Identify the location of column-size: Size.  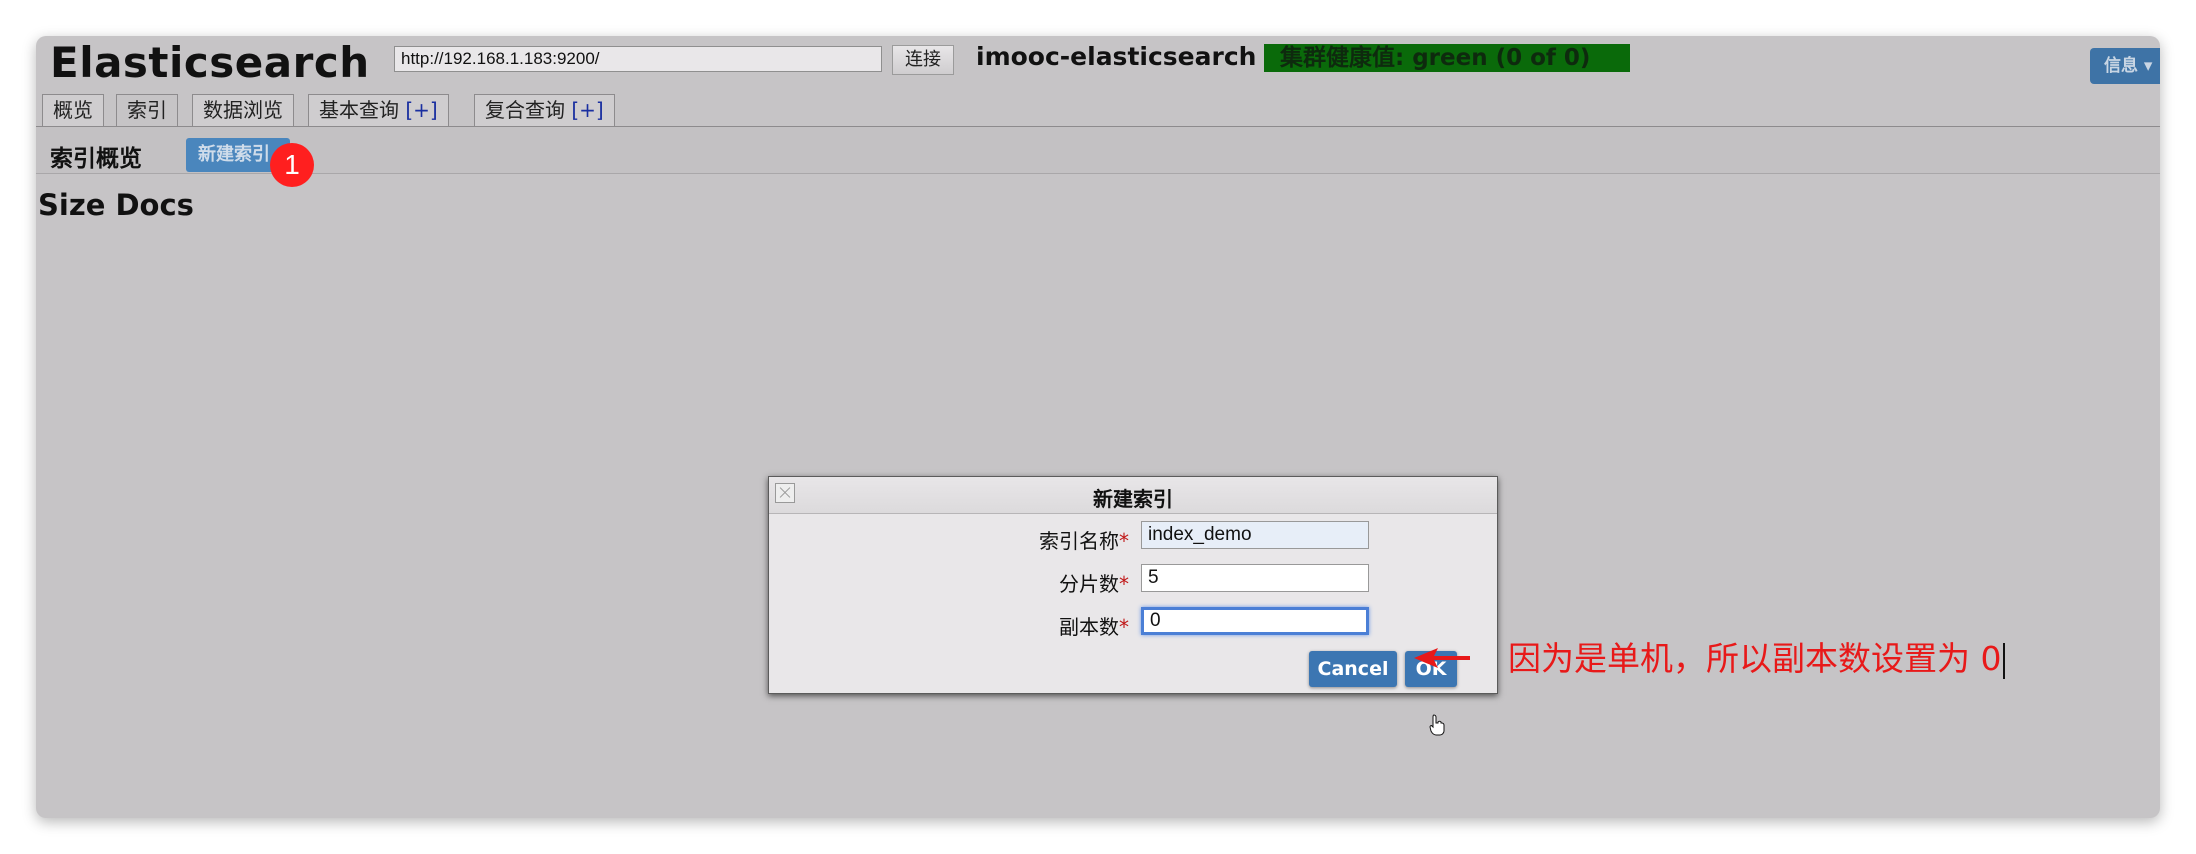
(72, 205).